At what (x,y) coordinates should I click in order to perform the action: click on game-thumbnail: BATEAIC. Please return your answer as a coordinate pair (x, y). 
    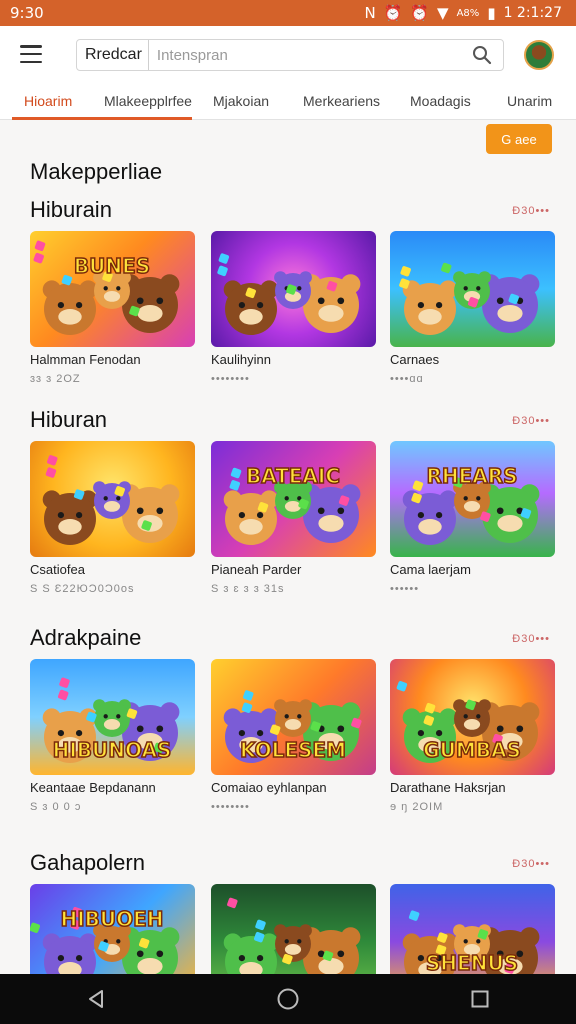
    Looking at the image, I should click on (293, 499).